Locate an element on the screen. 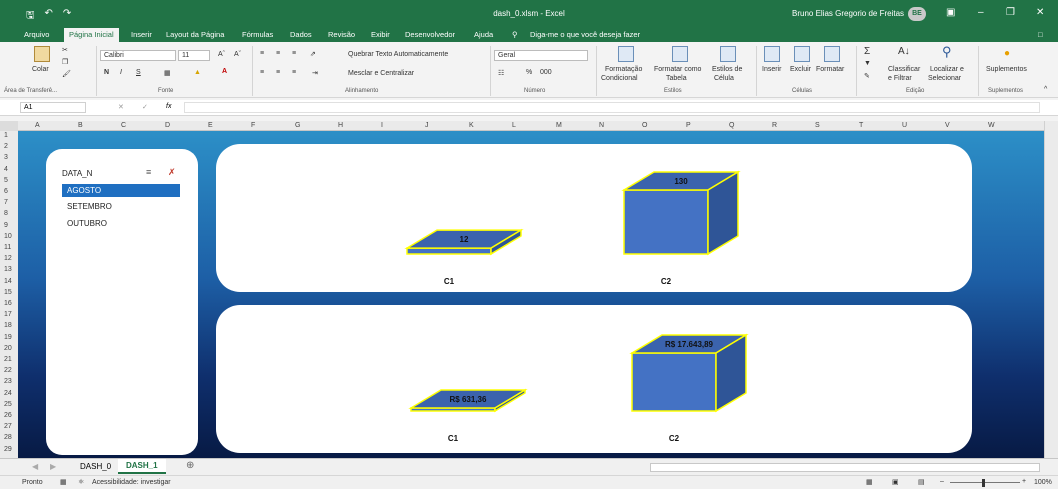 Image resolution: width=1058 pixels, height=489 pixels. column-header: R is located at coordinates (774, 125).